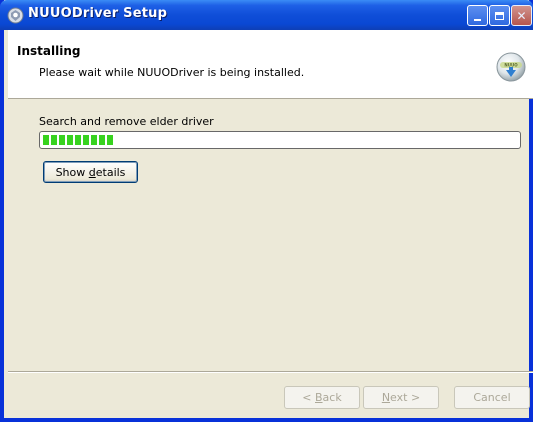 The height and width of the screenshot is (422, 533). What do you see at coordinates (270, 372) in the screenshot?
I see `footer-separator` at bounding box center [270, 372].